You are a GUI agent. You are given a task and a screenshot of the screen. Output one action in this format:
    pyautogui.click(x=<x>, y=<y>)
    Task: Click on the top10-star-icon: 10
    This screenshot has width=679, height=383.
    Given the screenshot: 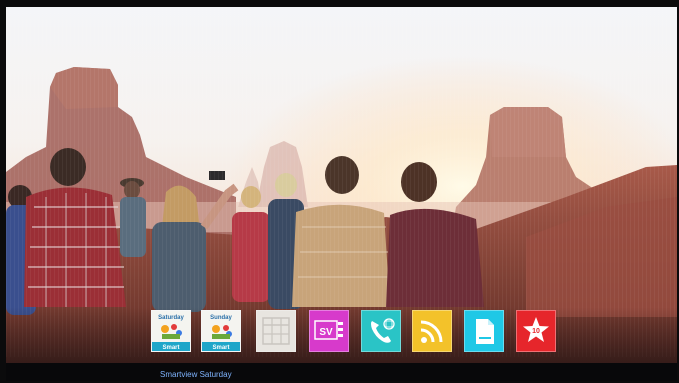 What is the action you would take?
    pyautogui.click(x=536, y=331)
    